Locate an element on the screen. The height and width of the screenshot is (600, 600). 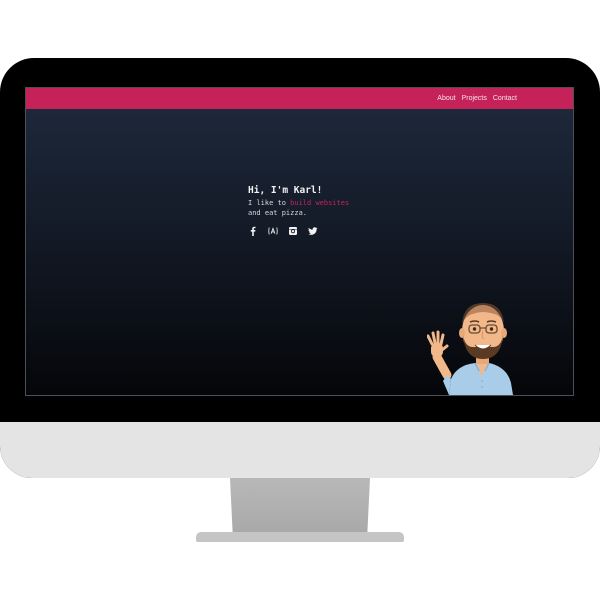
instagram-icon is located at coordinates (293, 231).